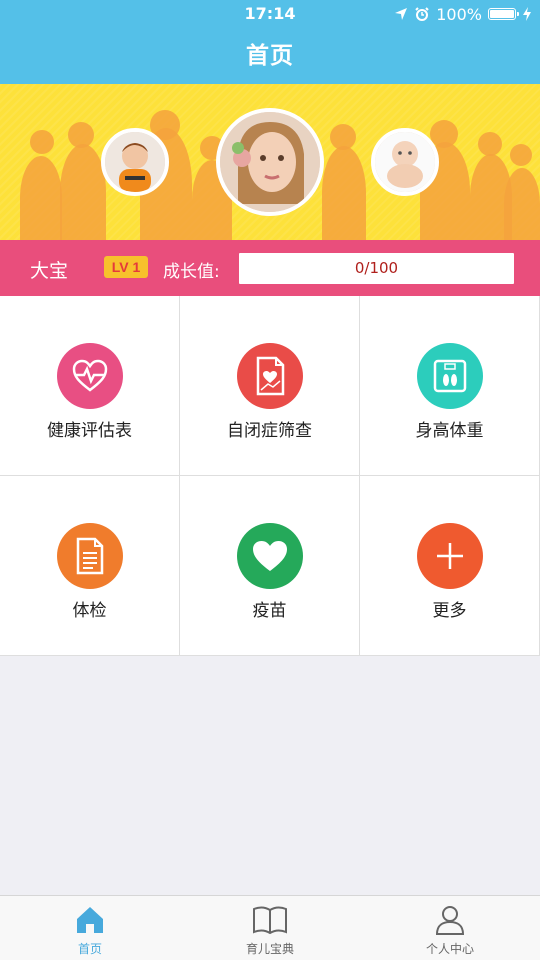 The height and width of the screenshot is (960, 540). I want to click on tab-parenting-guide: 育儿宝典, so click(270, 928).